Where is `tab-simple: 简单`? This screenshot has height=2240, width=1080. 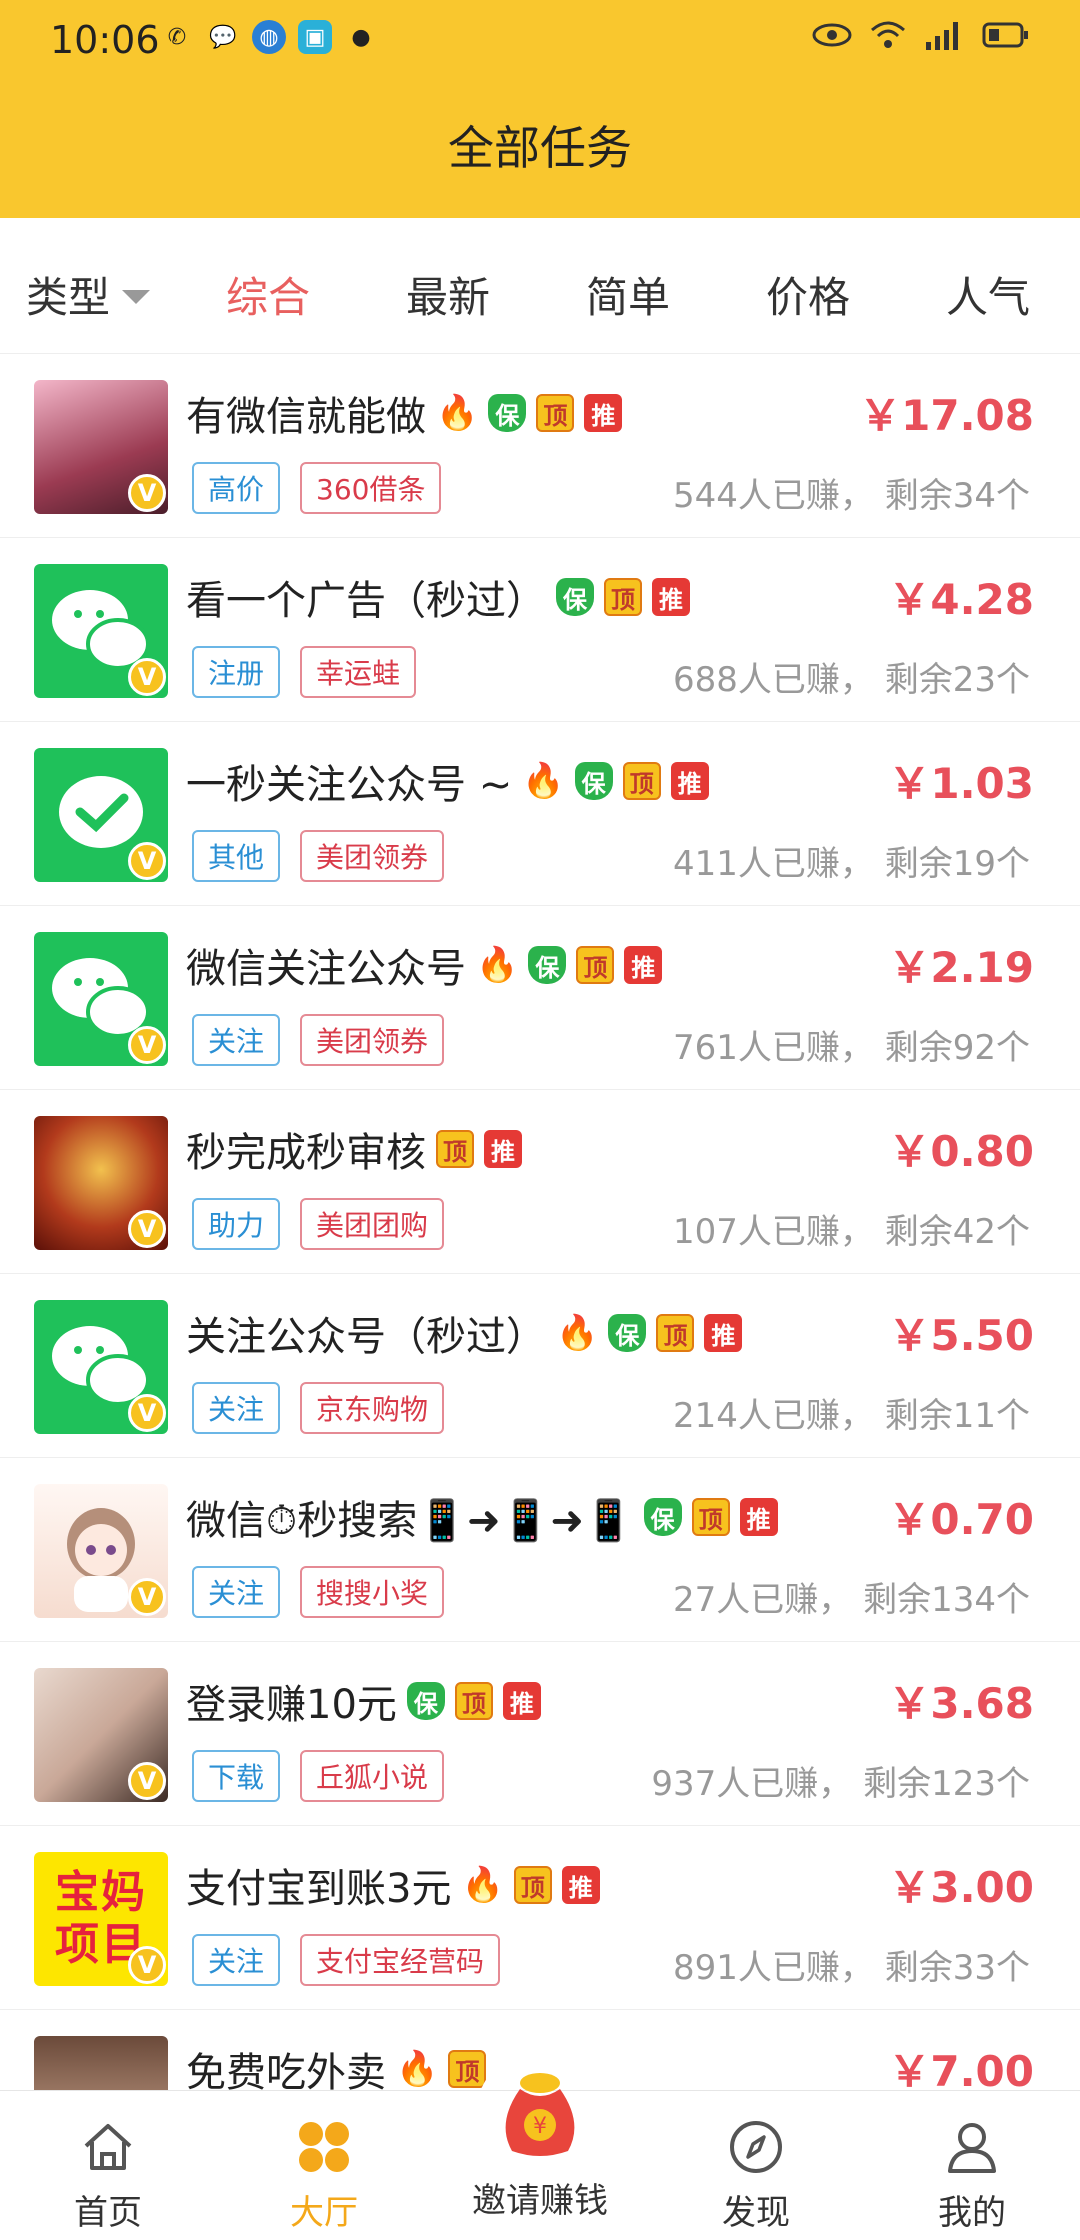 tab-simple: 简单 is located at coordinates (628, 294).